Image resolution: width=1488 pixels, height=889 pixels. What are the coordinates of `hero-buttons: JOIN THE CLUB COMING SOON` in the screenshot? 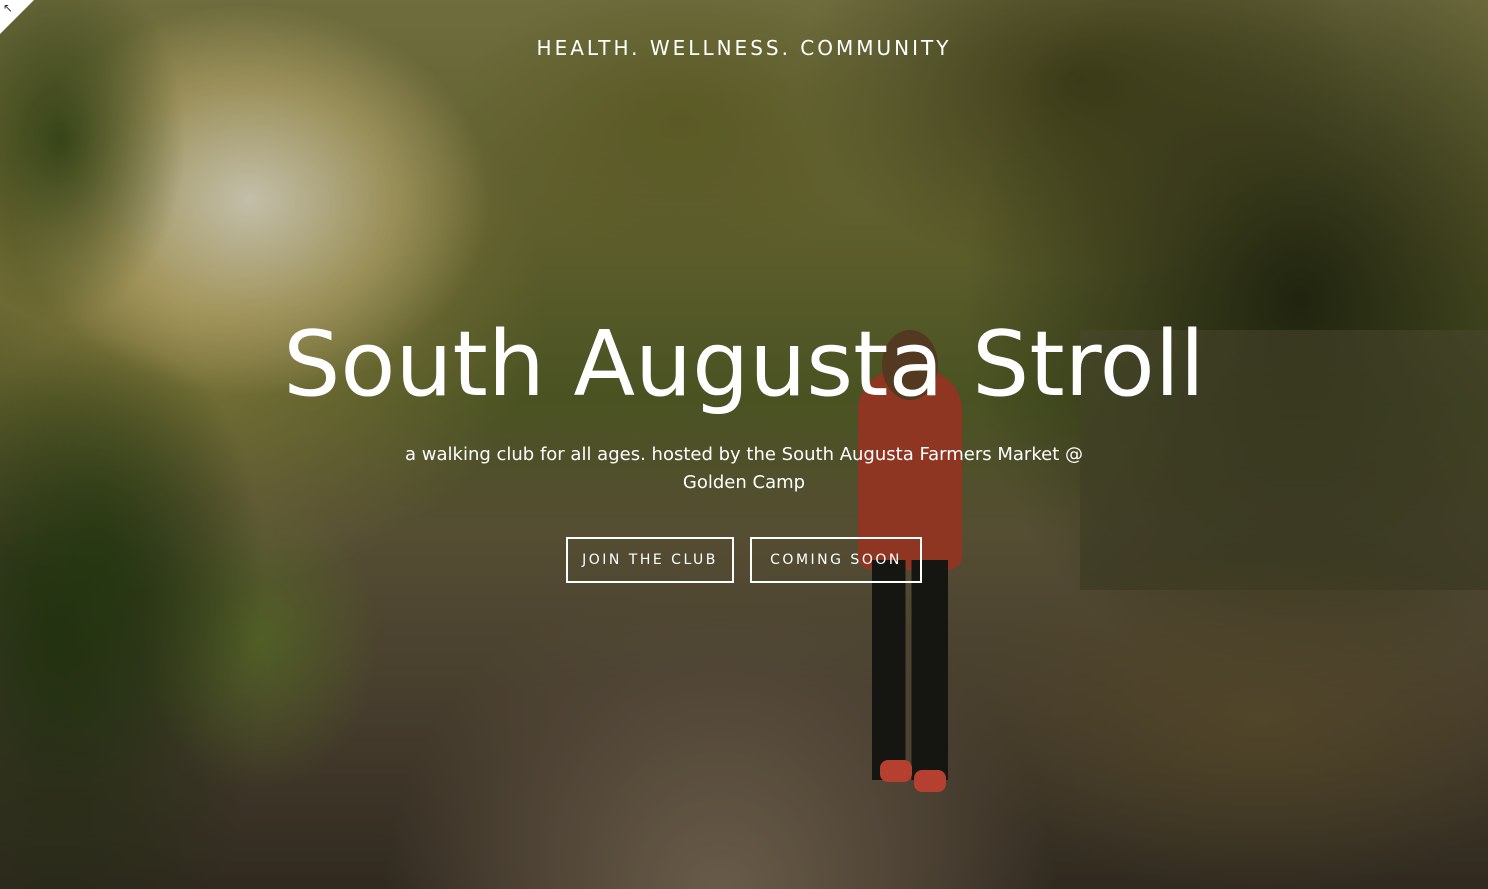 It's located at (744, 560).